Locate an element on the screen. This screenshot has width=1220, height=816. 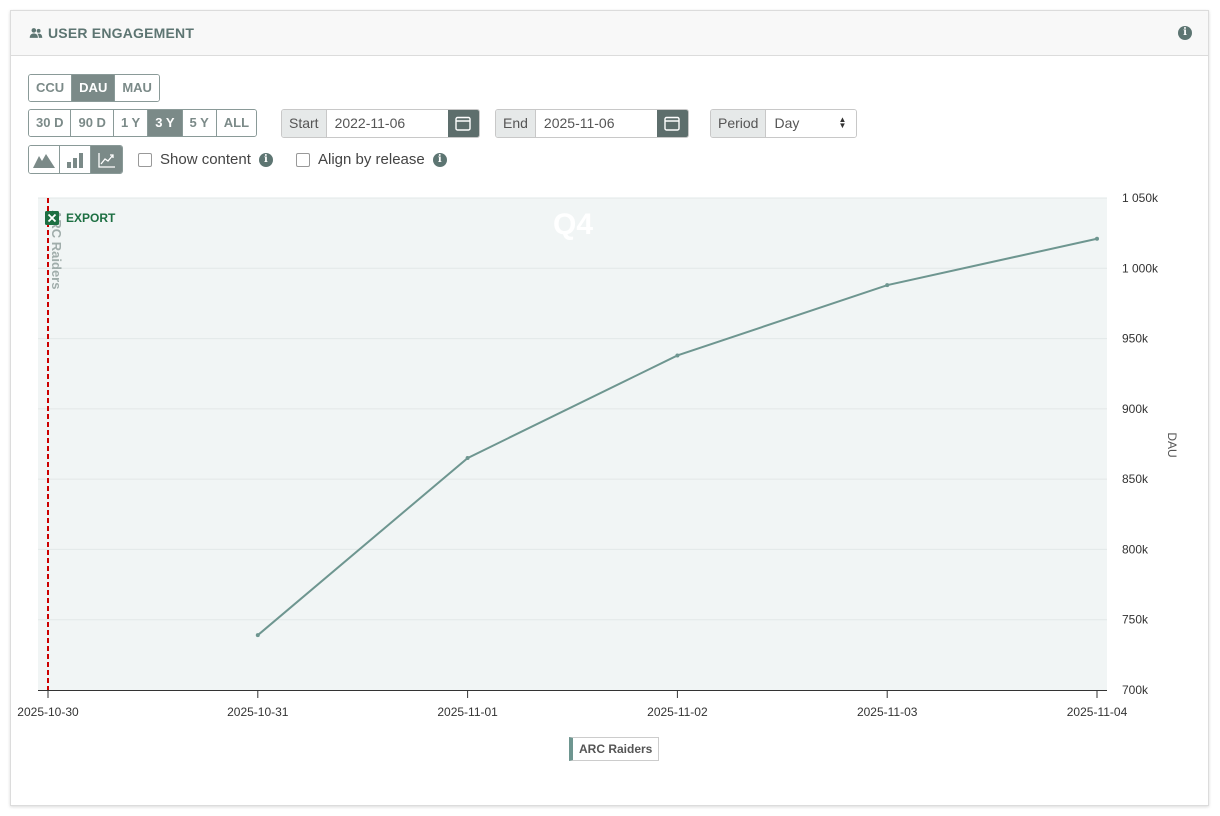
x-tick-label: 2025-11-03 is located at coordinates (887, 712).